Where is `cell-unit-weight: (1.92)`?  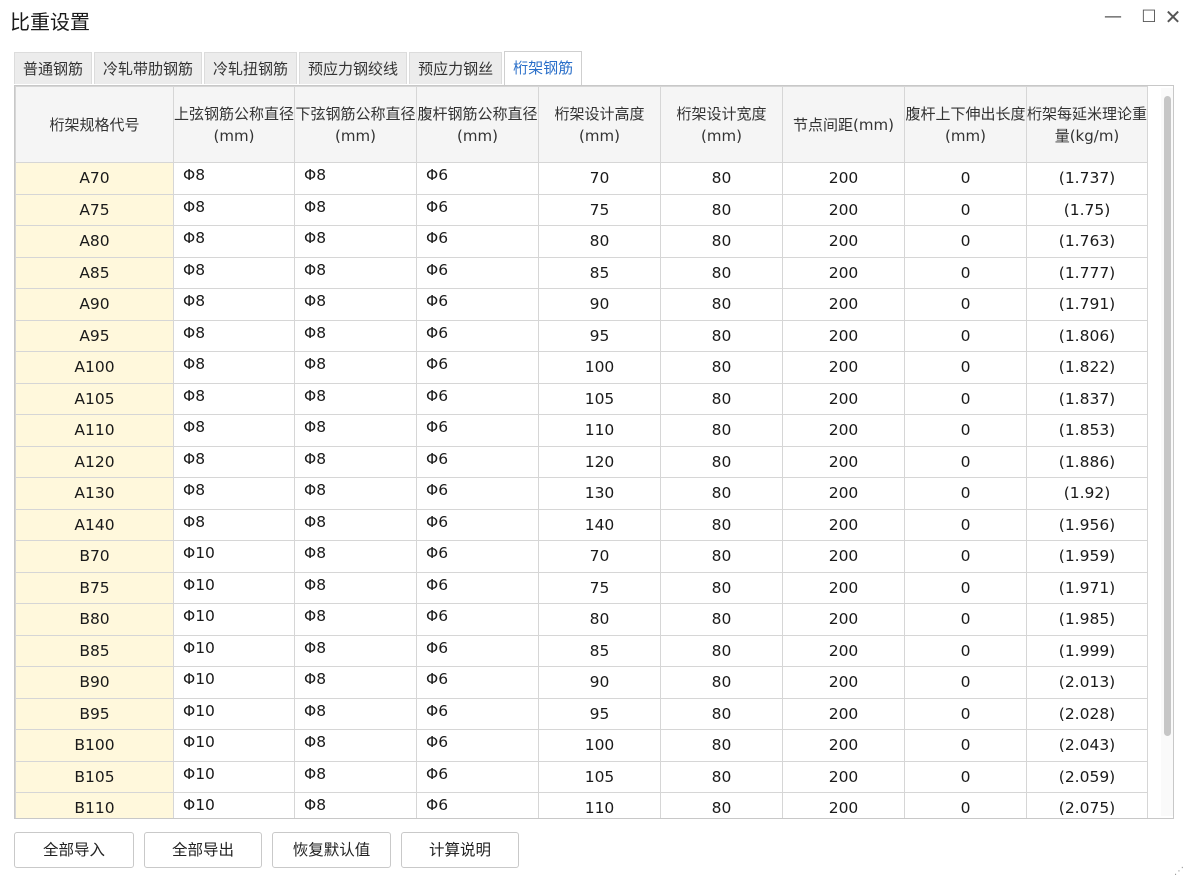 cell-unit-weight: (1.92) is located at coordinates (1087, 493).